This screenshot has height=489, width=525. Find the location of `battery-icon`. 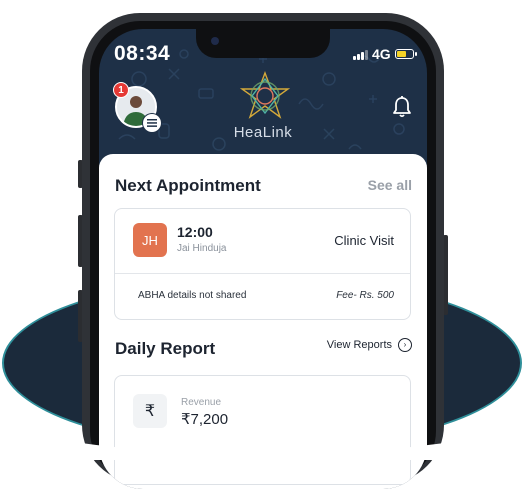

battery-icon is located at coordinates (405, 54).